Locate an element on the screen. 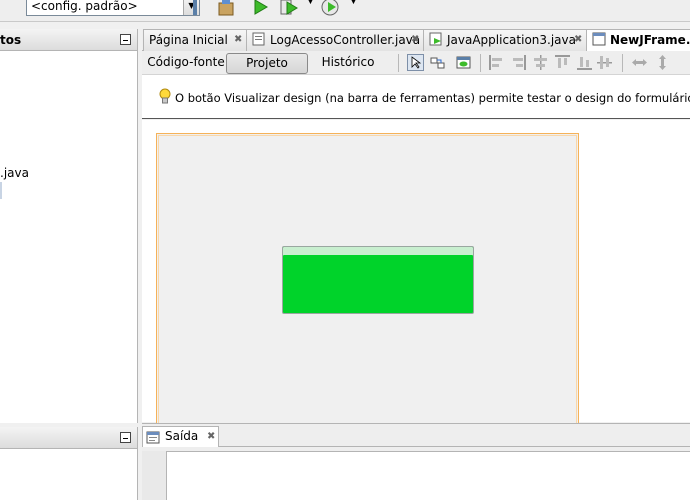 This screenshot has height=500, width=690. tree-item-java-file: .java is located at coordinates (14, 173).